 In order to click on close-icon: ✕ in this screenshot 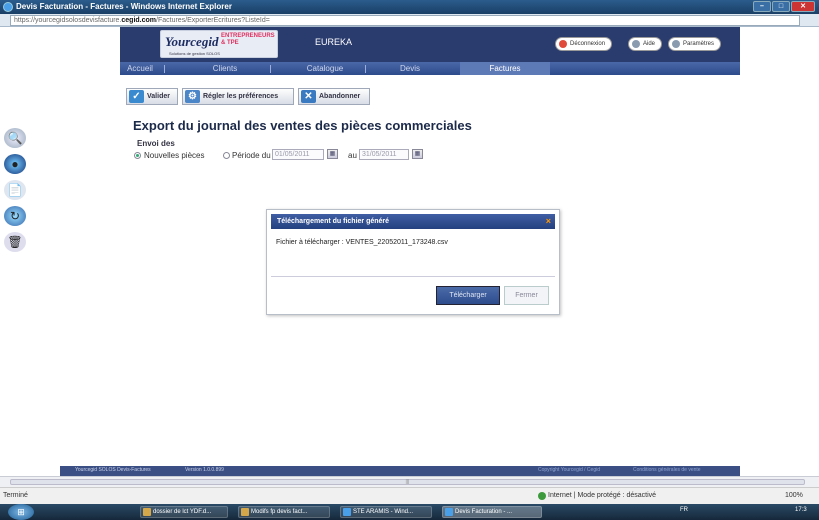, I will do `click(308, 96)`.